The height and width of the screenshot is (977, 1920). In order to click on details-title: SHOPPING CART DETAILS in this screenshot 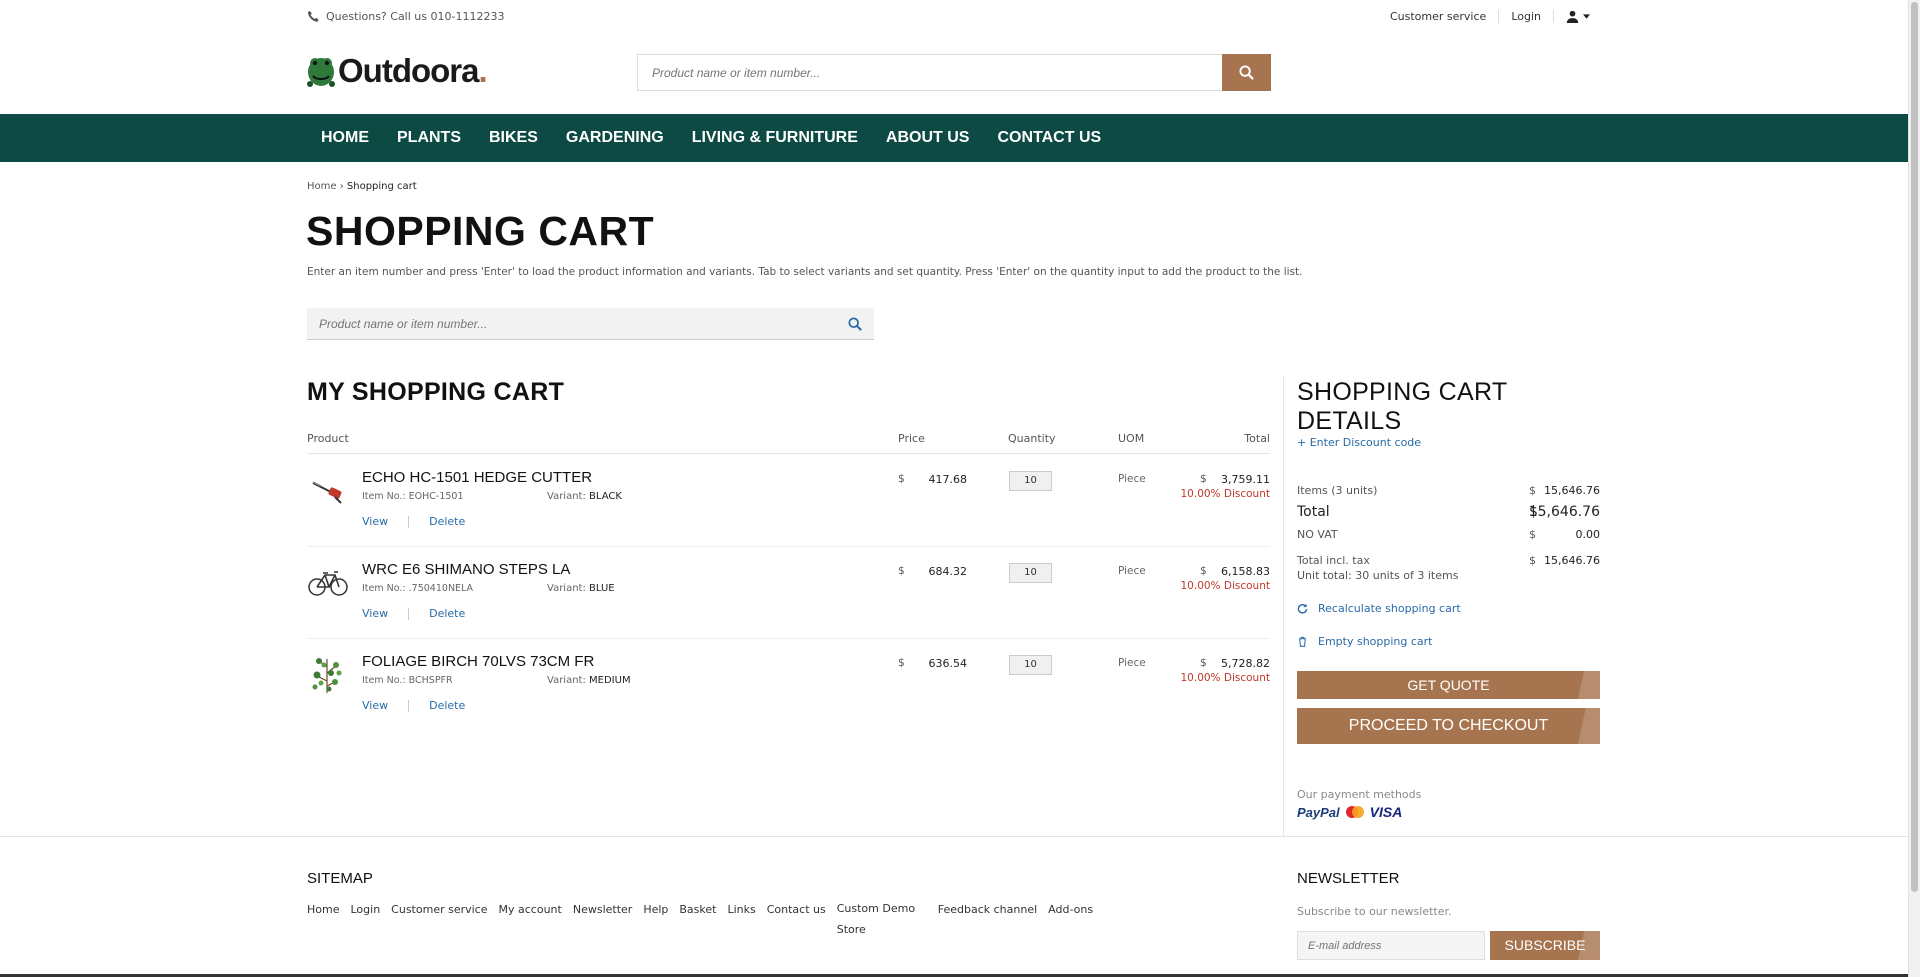, I will do `click(1402, 406)`.